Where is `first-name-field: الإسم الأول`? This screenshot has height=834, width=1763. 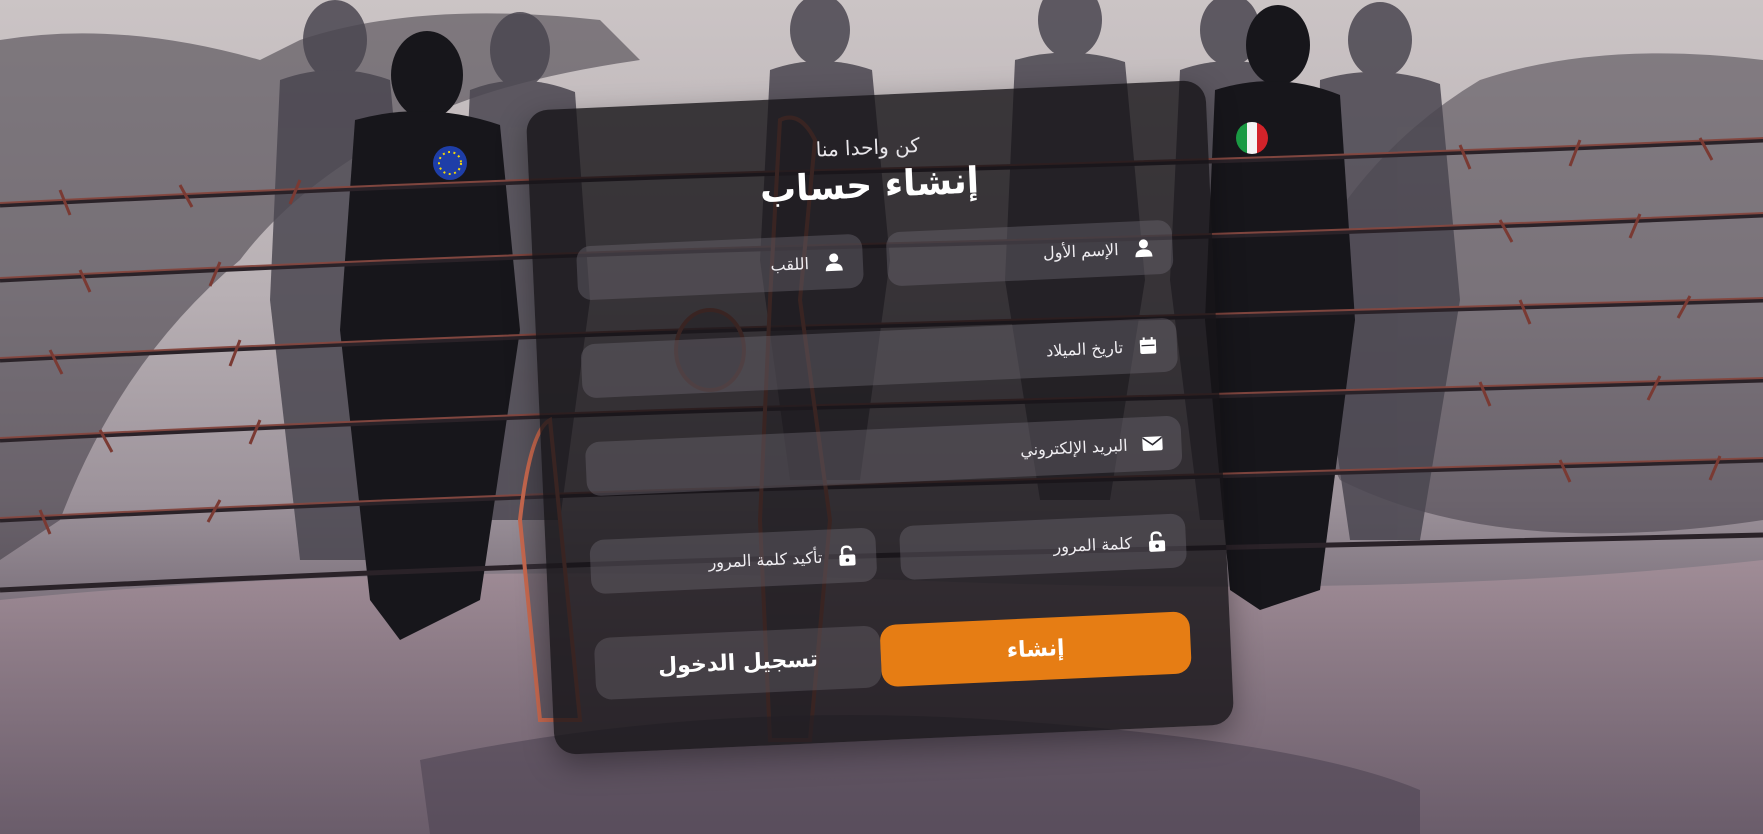 first-name-field: الإسم الأول is located at coordinates (1029, 253).